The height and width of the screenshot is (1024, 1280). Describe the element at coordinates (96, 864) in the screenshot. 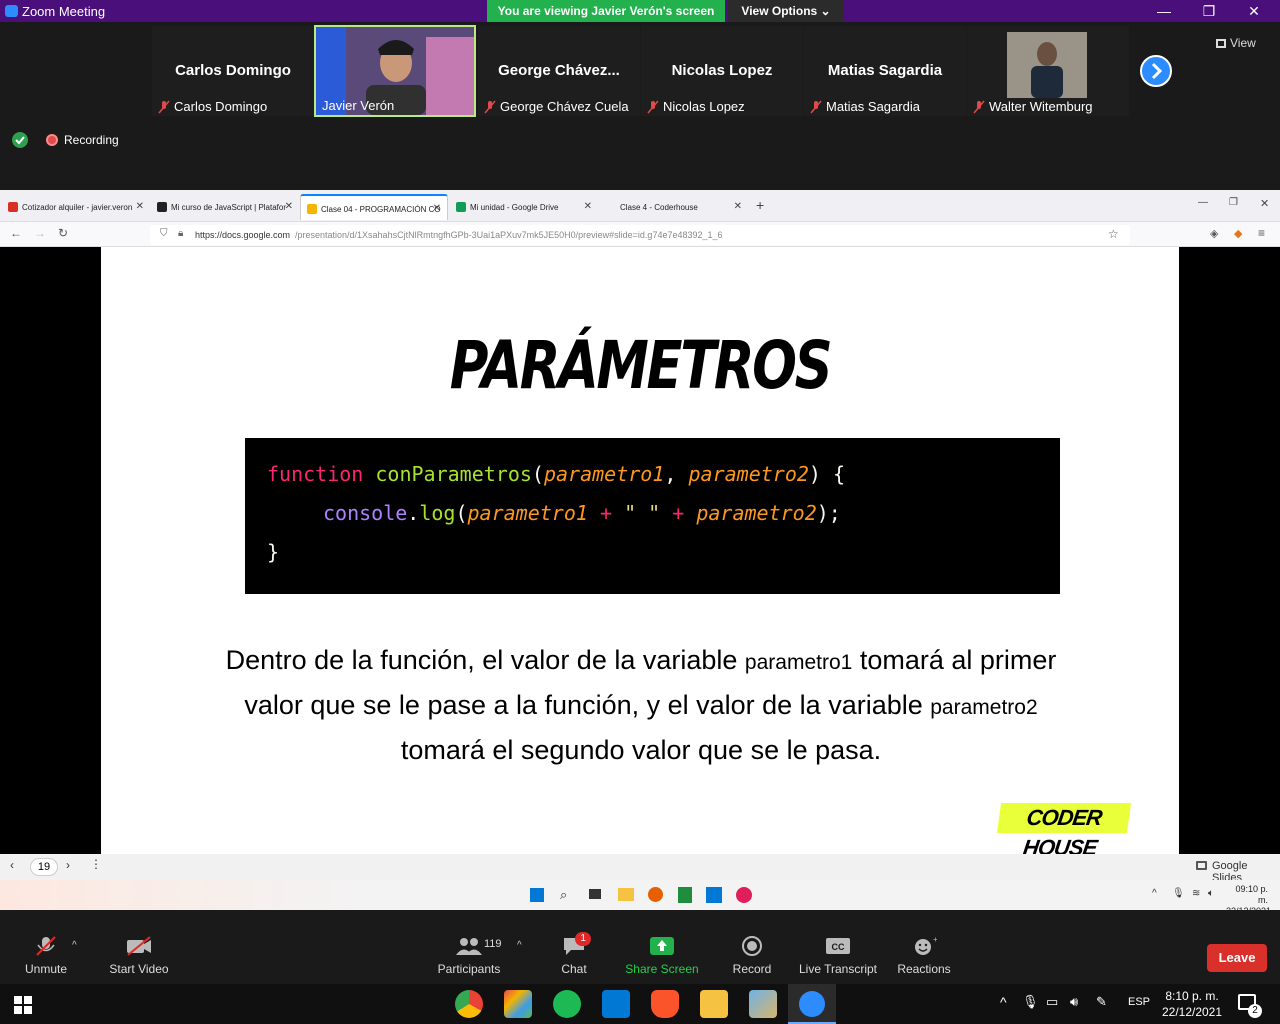

I see `more-options-icon: ⋮` at that location.